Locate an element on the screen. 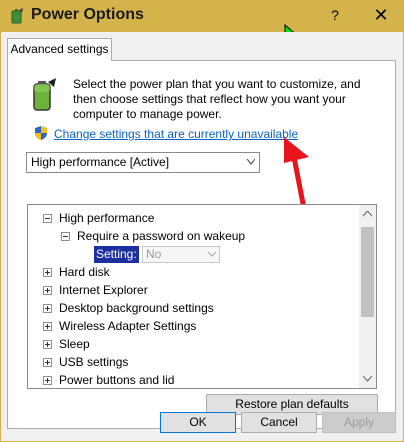  tab-advanced-settings: Advanced settings is located at coordinates (59, 49).